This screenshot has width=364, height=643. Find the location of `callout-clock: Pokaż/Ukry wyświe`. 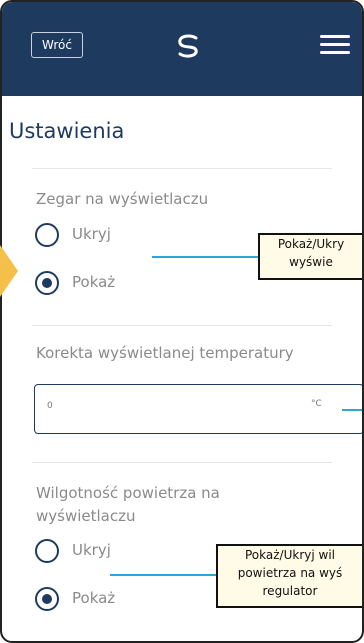

callout-clock: Pokaż/Ukry wyświe is located at coordinates (310, 256).